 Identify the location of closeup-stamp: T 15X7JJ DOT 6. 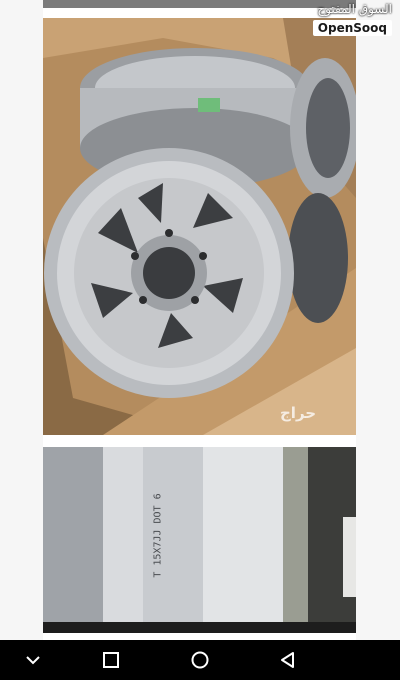
(158, 535).